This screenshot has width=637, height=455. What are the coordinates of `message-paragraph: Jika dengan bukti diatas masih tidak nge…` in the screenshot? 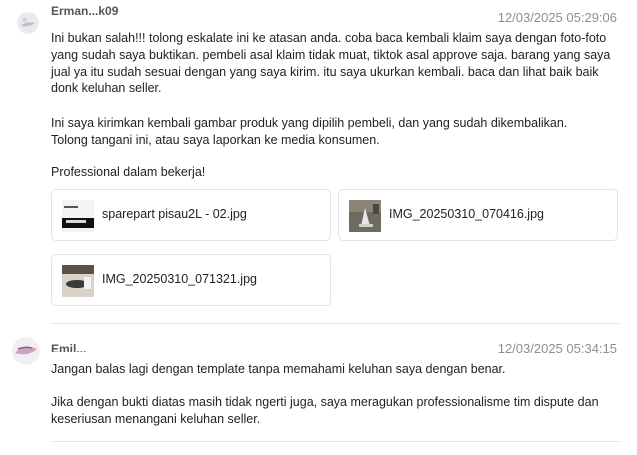 It's located at (325, 410).